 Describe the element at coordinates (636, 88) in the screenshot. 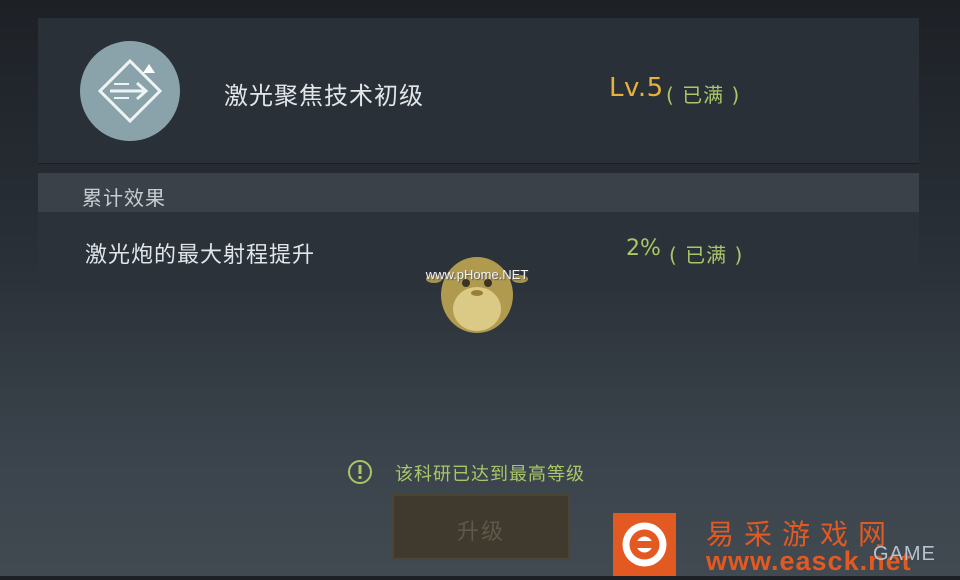

I see `skill-level: Lv.5` at that location.